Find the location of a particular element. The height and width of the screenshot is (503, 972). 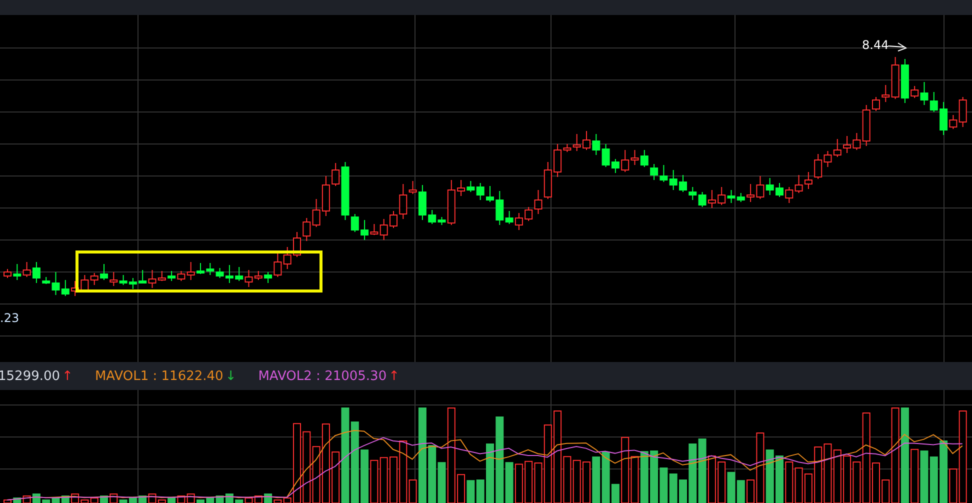

pointer-arrow is located at coordinates (898, 47).